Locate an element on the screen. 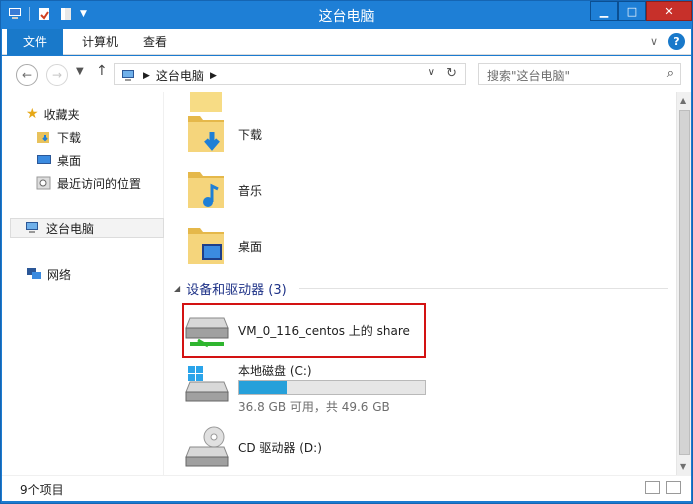  nav-item-this-pc: 这台电脑 is located at coordinates (87, 228).